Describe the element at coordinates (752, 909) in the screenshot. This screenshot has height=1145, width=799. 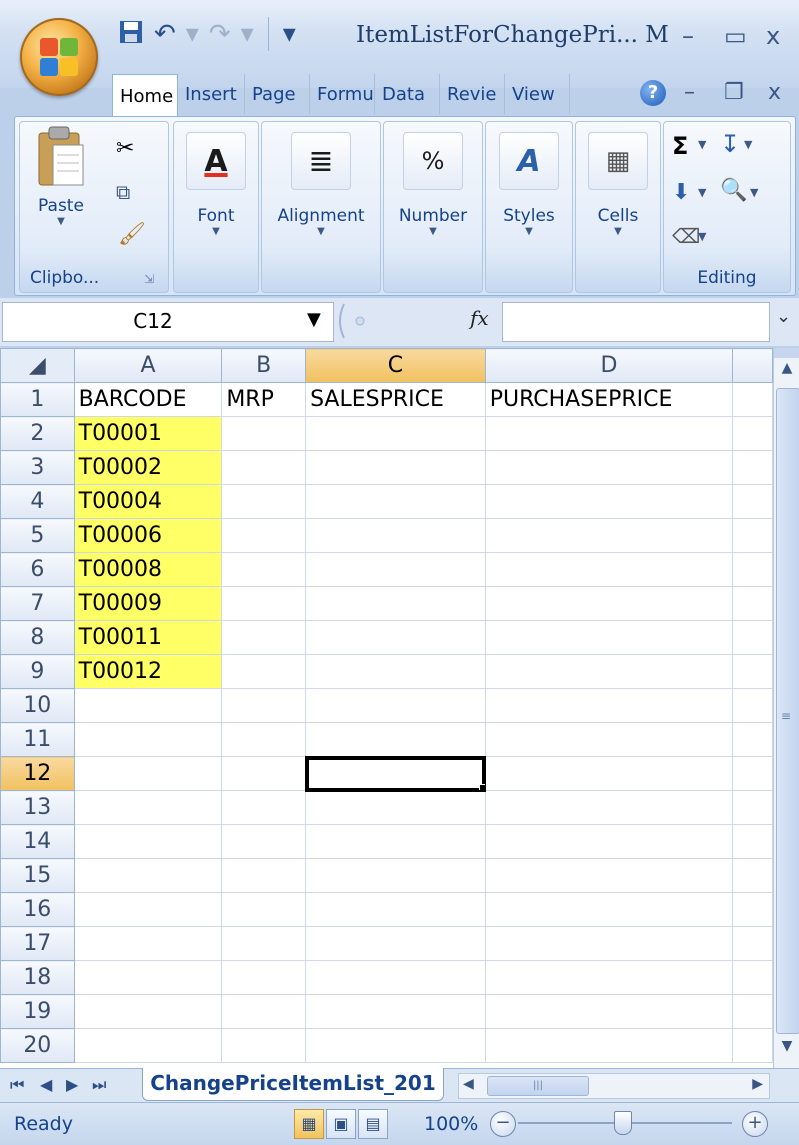
I see `cell-e16` at that location.